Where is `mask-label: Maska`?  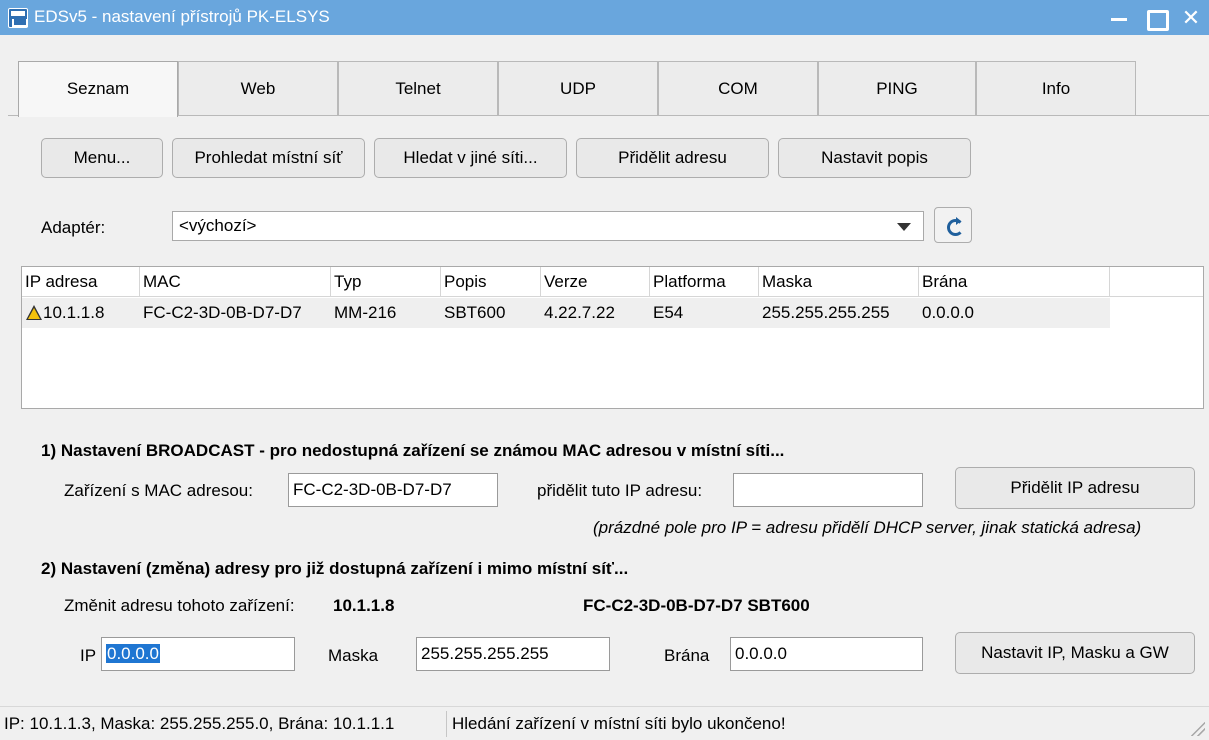
mask-label: Maska is located at coordinates (353, 655).